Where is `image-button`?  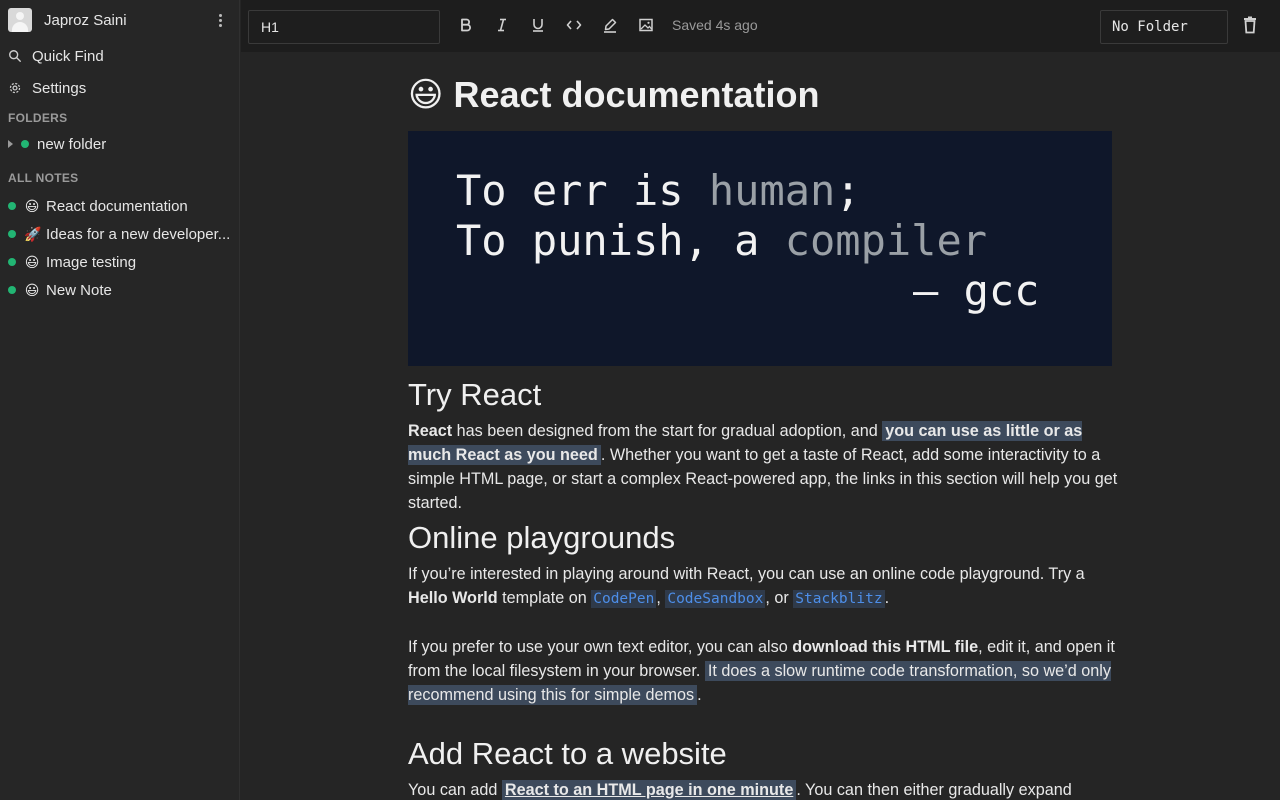
image-button is located at coordinates (646, 25).